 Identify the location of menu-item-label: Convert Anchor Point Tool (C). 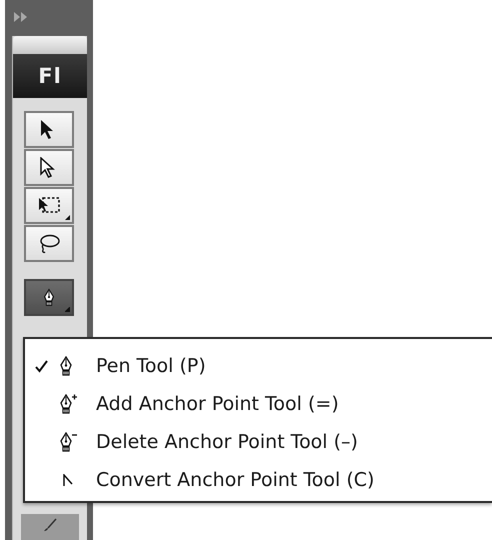
(235, 480).